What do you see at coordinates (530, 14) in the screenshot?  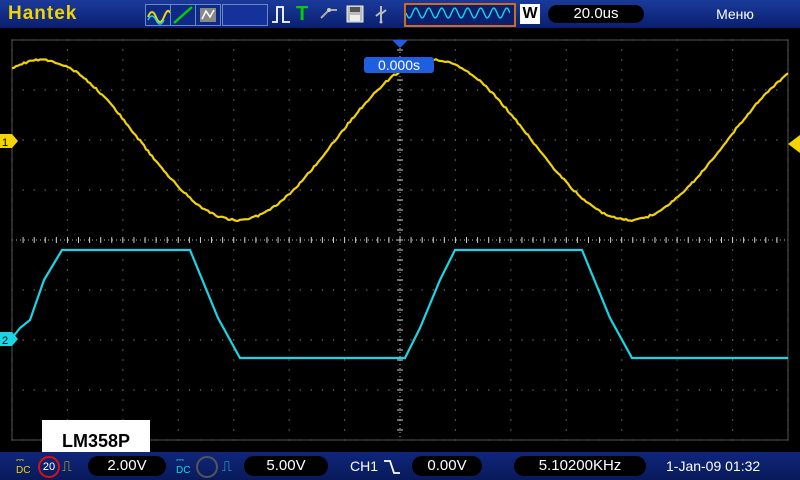 I see `window-indicator: W` at bounding box center [530, 14].